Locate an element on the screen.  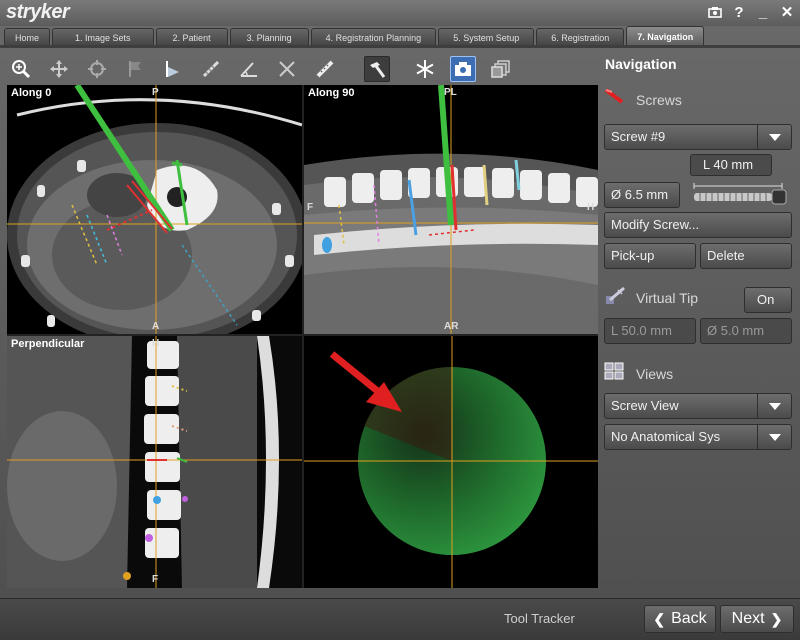
chevron-left-icon: ❮ is located at coordinates (659, 618).